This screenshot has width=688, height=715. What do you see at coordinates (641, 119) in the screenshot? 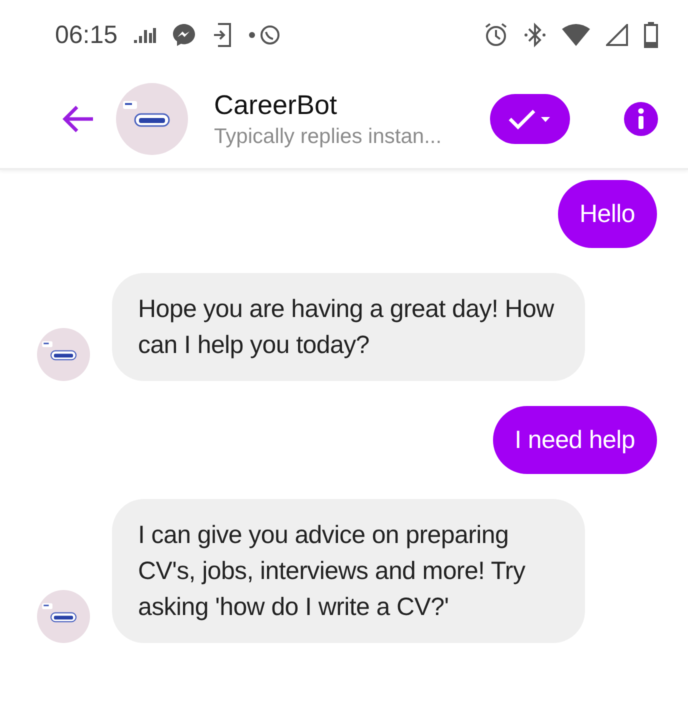
I see `info-icon` at bounding box center [641, 119].